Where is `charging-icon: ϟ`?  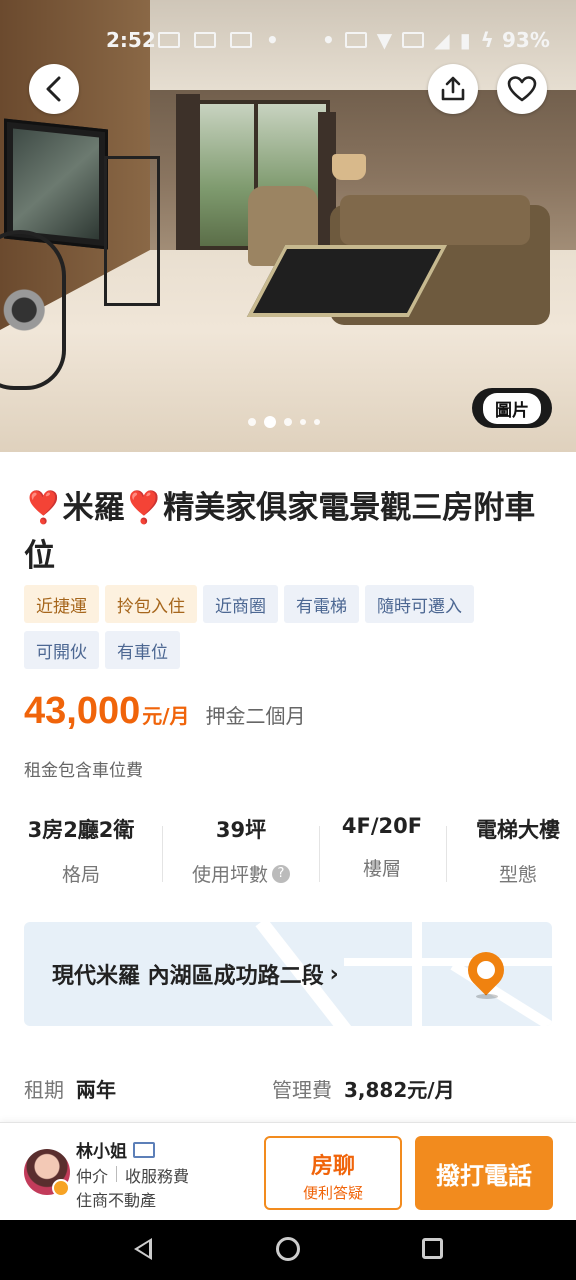 charging-icon: ϟ is located at coordinates (487, 40).